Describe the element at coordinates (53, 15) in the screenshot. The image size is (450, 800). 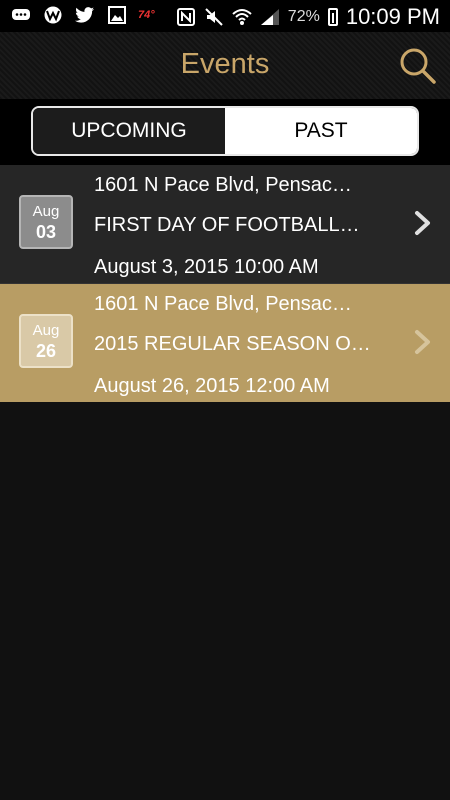
I see `w-app-icon` at that location.